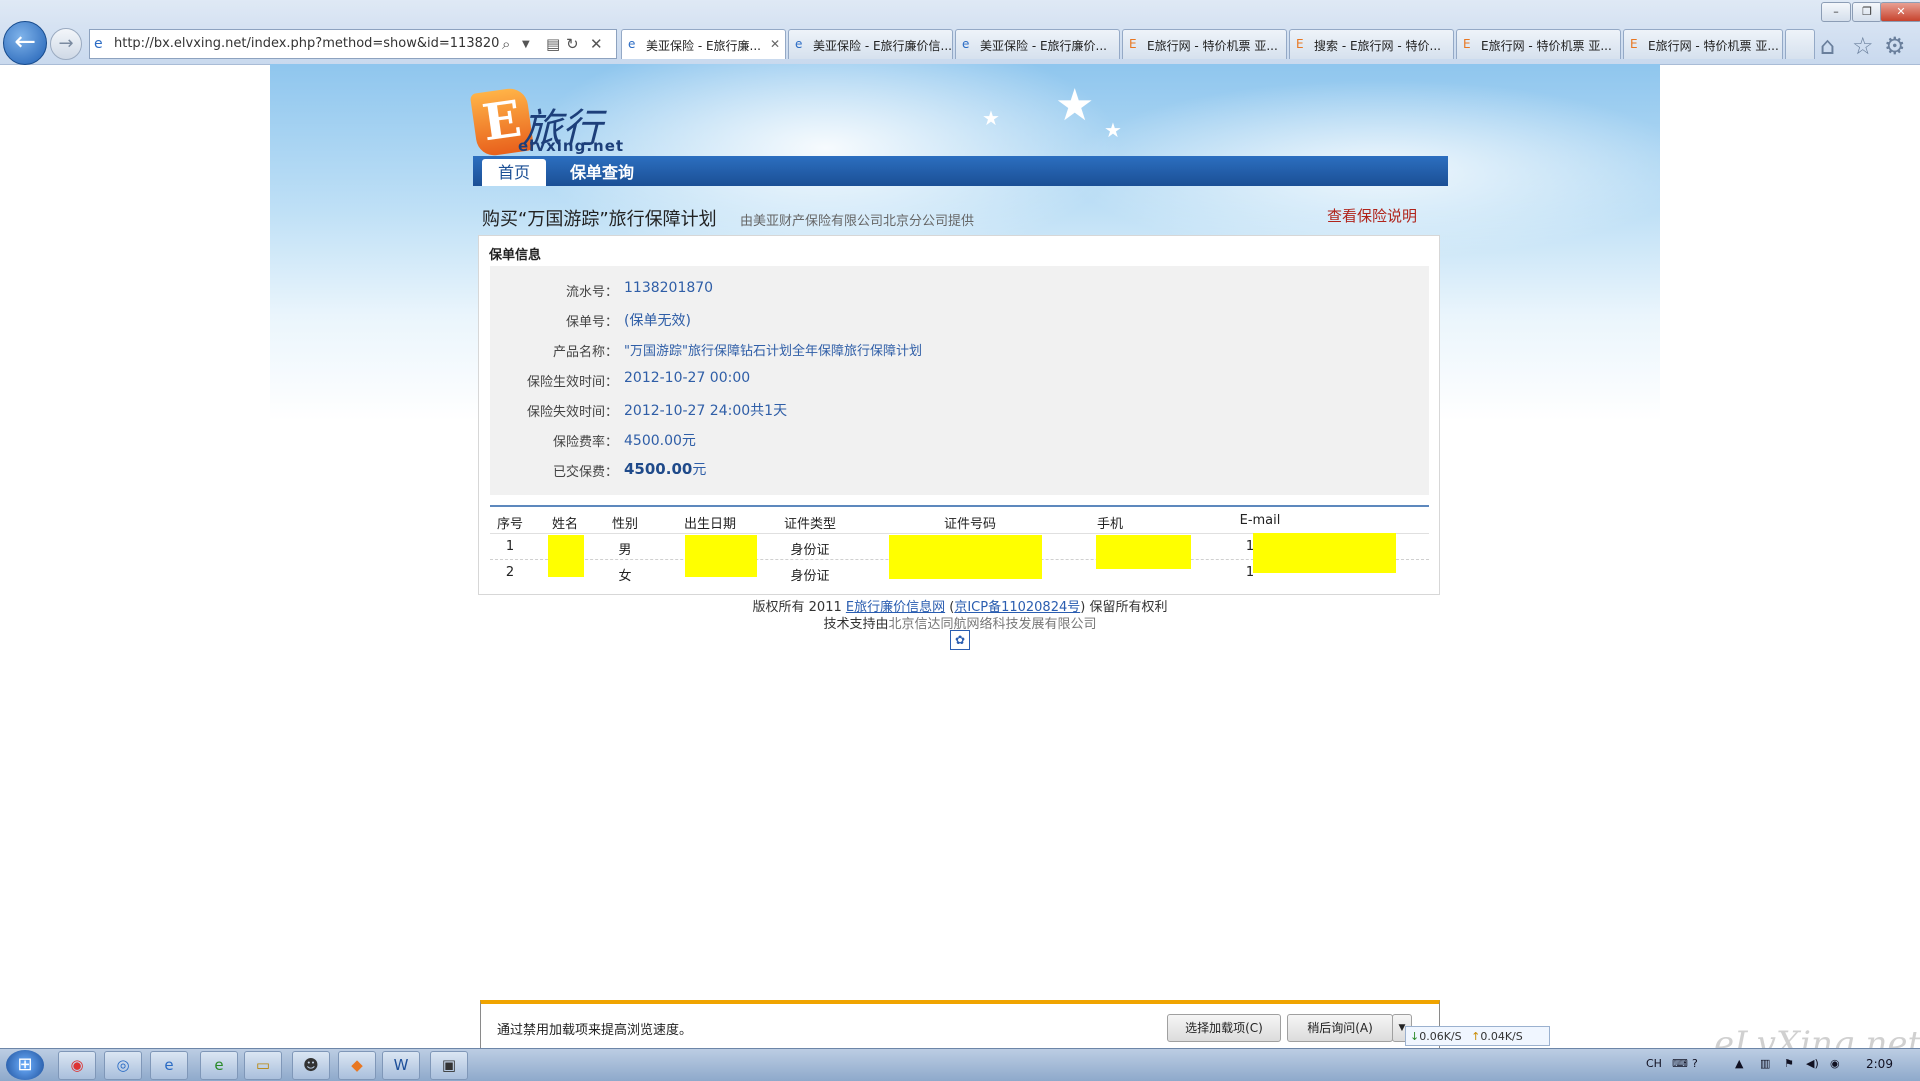 Image resolution: width=1920 pixels, height=1081 pixels. I want to click on tab-1: e 美亚保险 - E旅行廉... ✕, so click(703, 44).